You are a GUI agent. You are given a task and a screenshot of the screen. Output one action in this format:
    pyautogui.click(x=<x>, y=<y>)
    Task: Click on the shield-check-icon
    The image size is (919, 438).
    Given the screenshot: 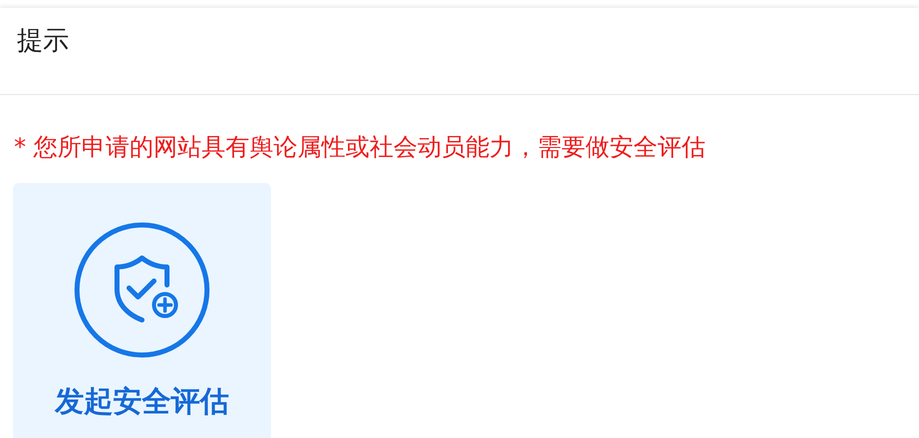 What is the action you would take?
    pyautogui.click(x=142, y=290)
    